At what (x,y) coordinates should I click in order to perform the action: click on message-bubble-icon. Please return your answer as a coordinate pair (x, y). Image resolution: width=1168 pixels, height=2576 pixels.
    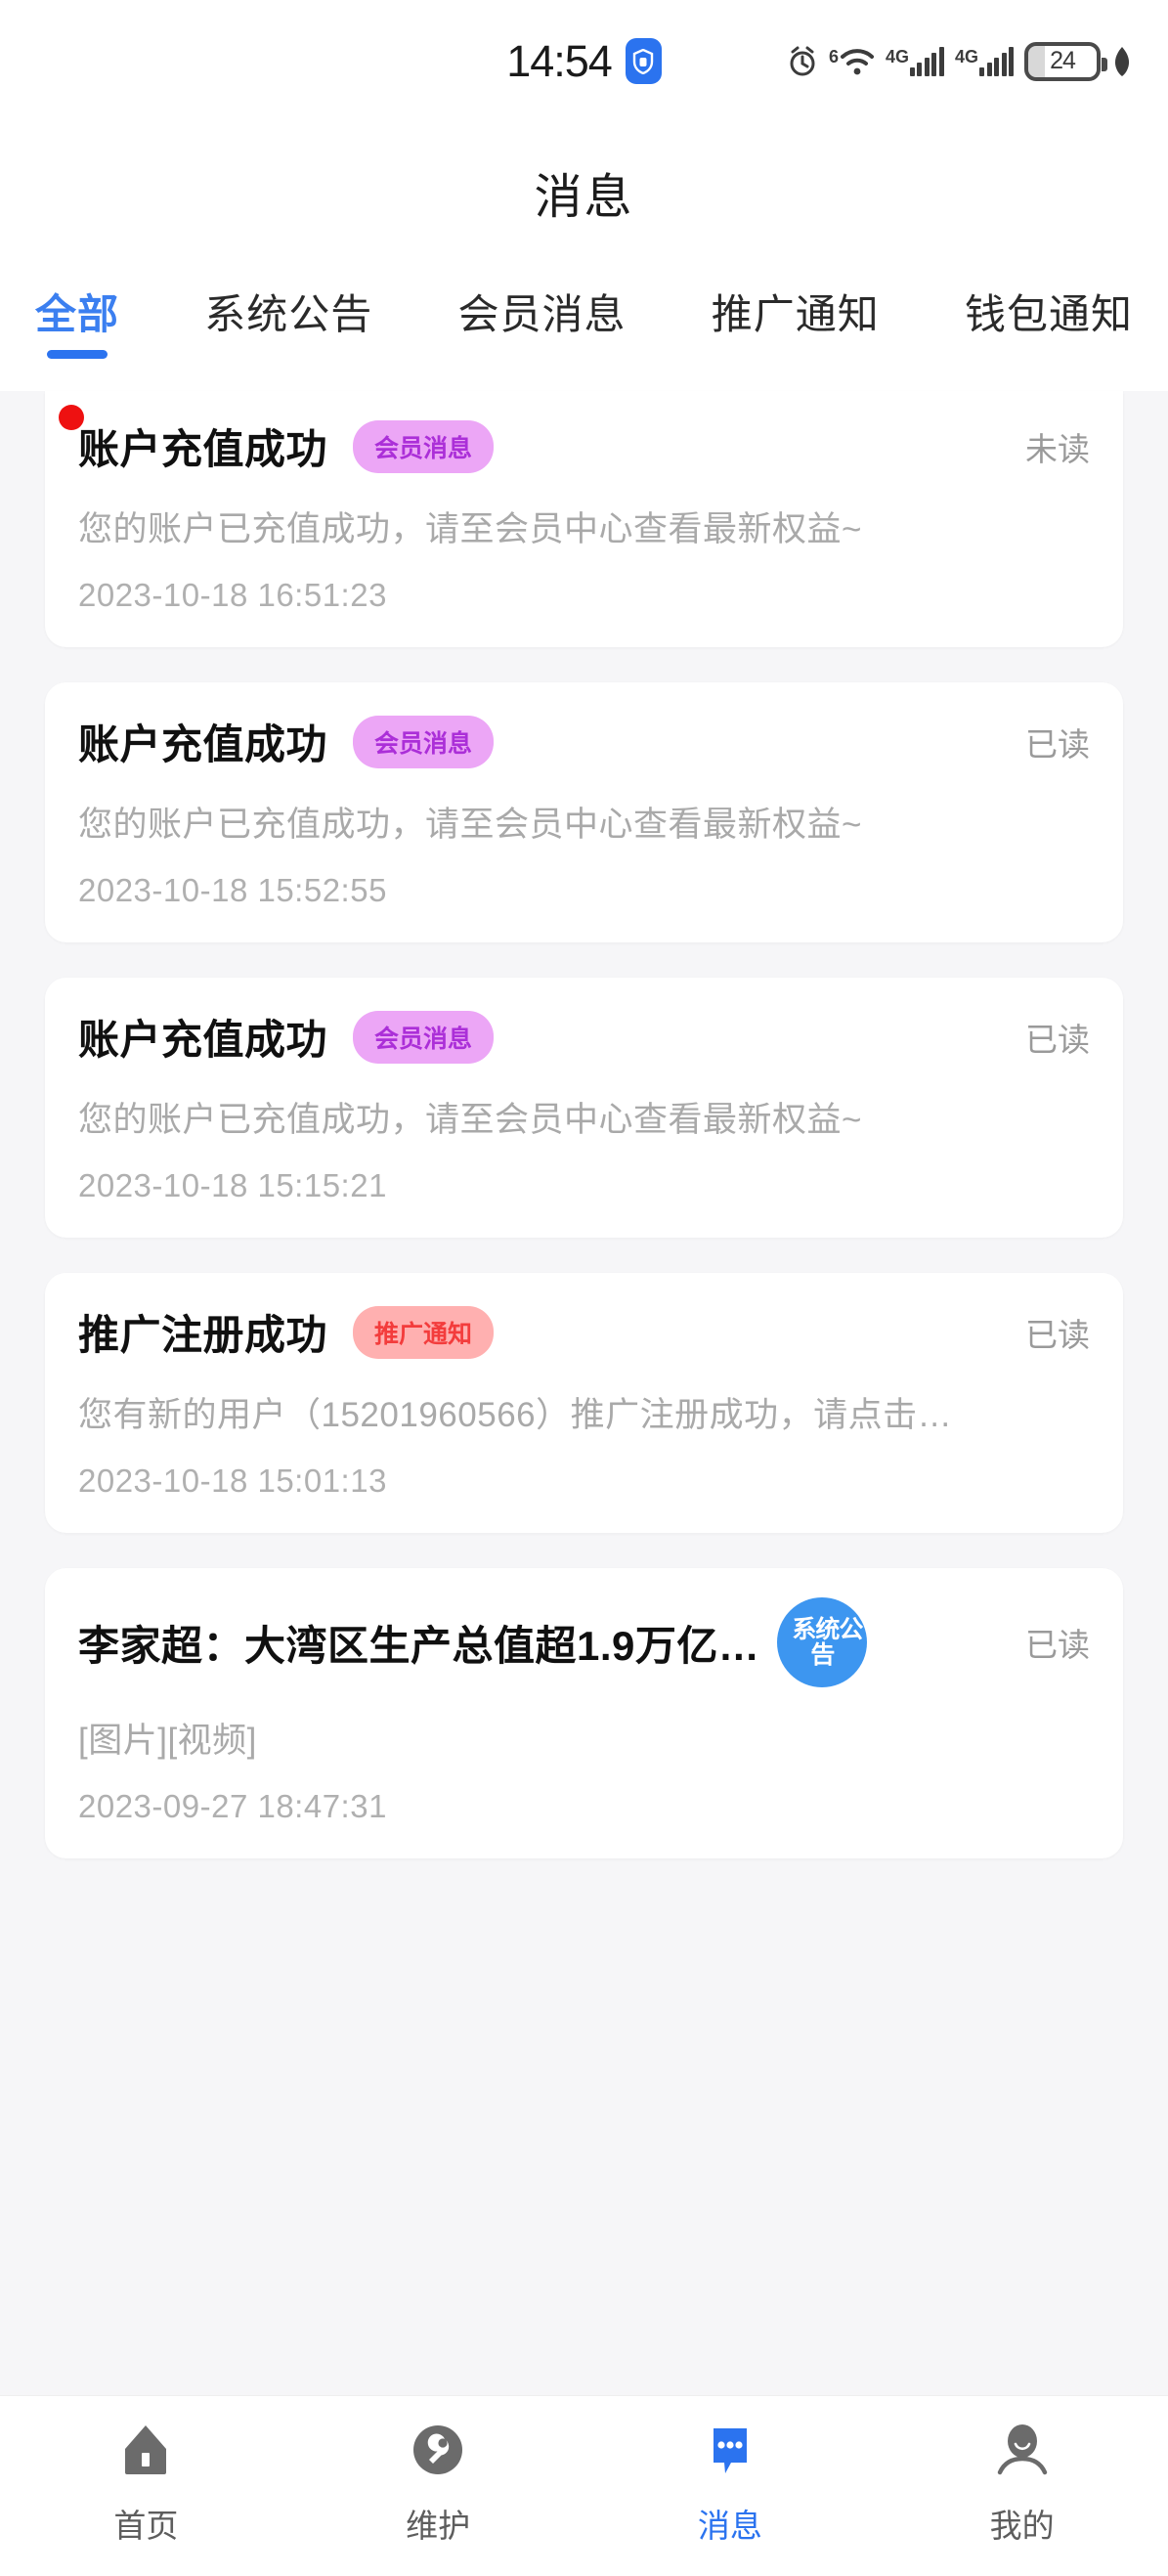
    Looking at the image, I should click on (730, 2450).